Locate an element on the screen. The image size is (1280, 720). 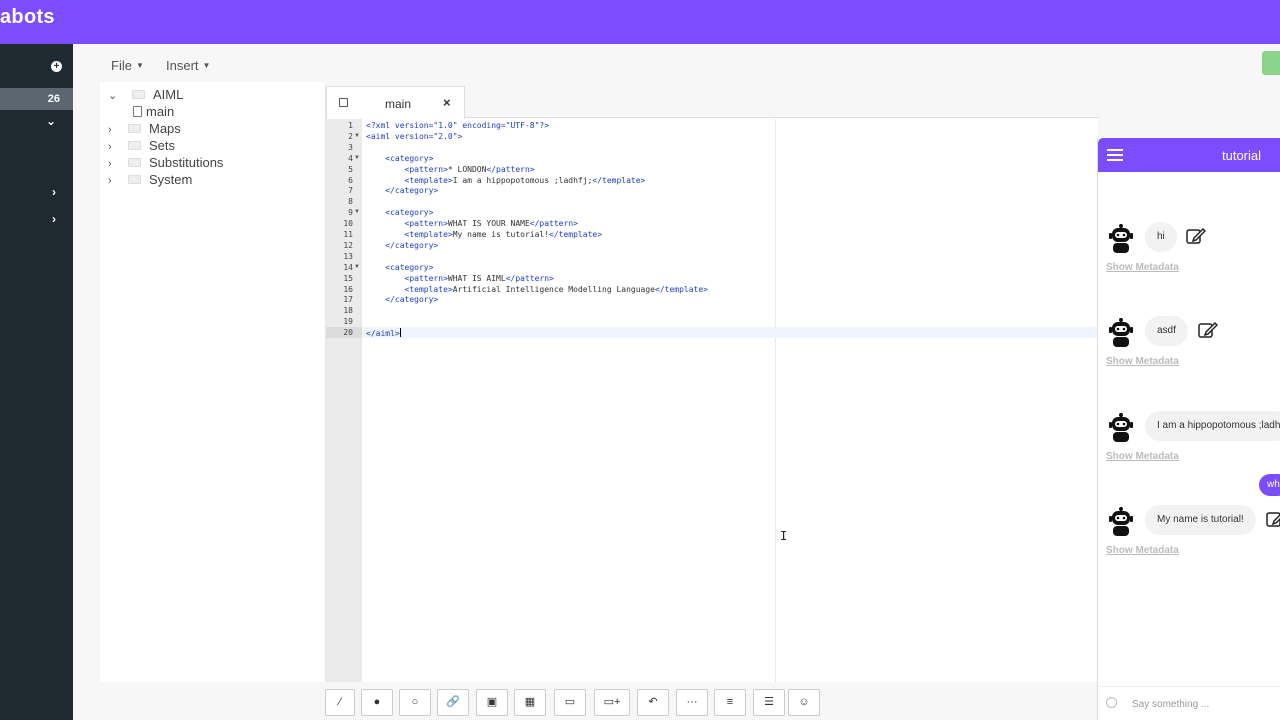
ordered-list-icon: ≡ is located at coordinates (730, 702).